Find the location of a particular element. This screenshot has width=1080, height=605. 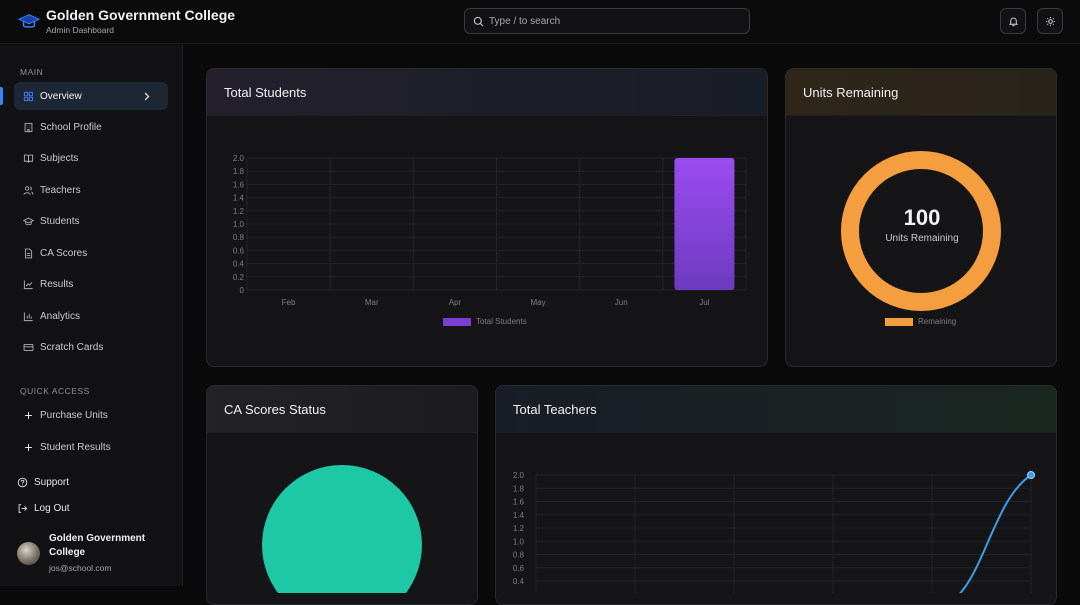

sidebar-item-label: Subjects is located at coordinates (59, 158).